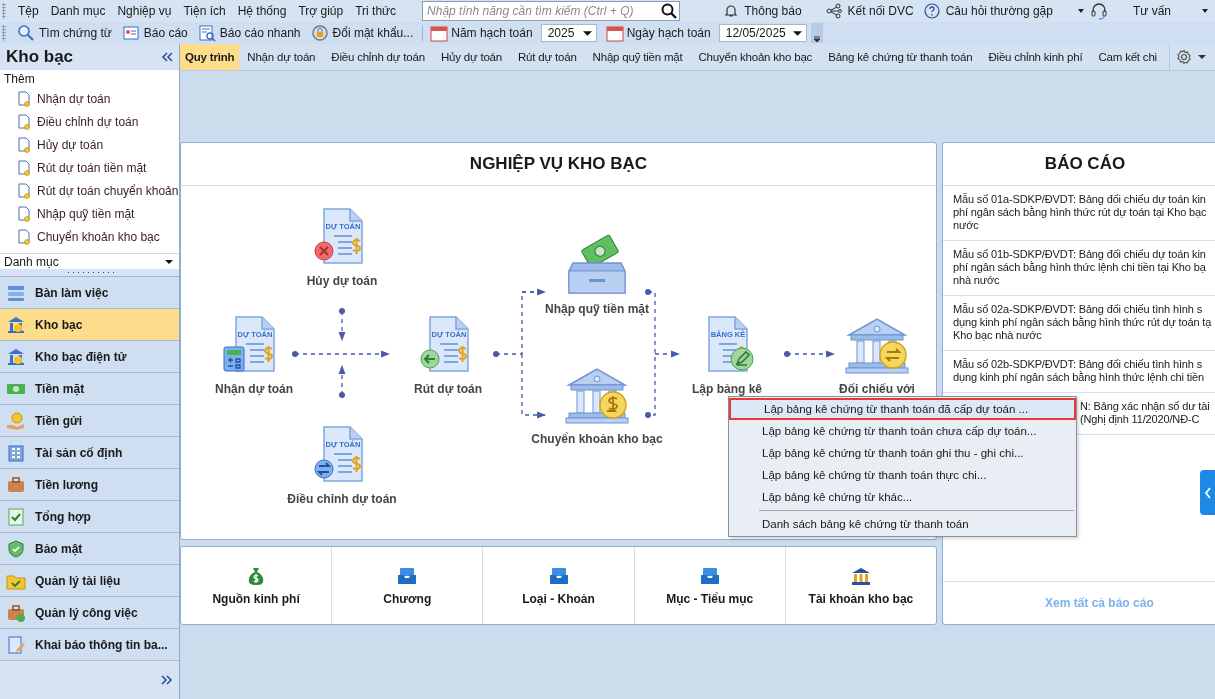  What do you see at coordinates (16, 548) in the screenshot?
I see `shield-icon` at bounding box center [16, 548].